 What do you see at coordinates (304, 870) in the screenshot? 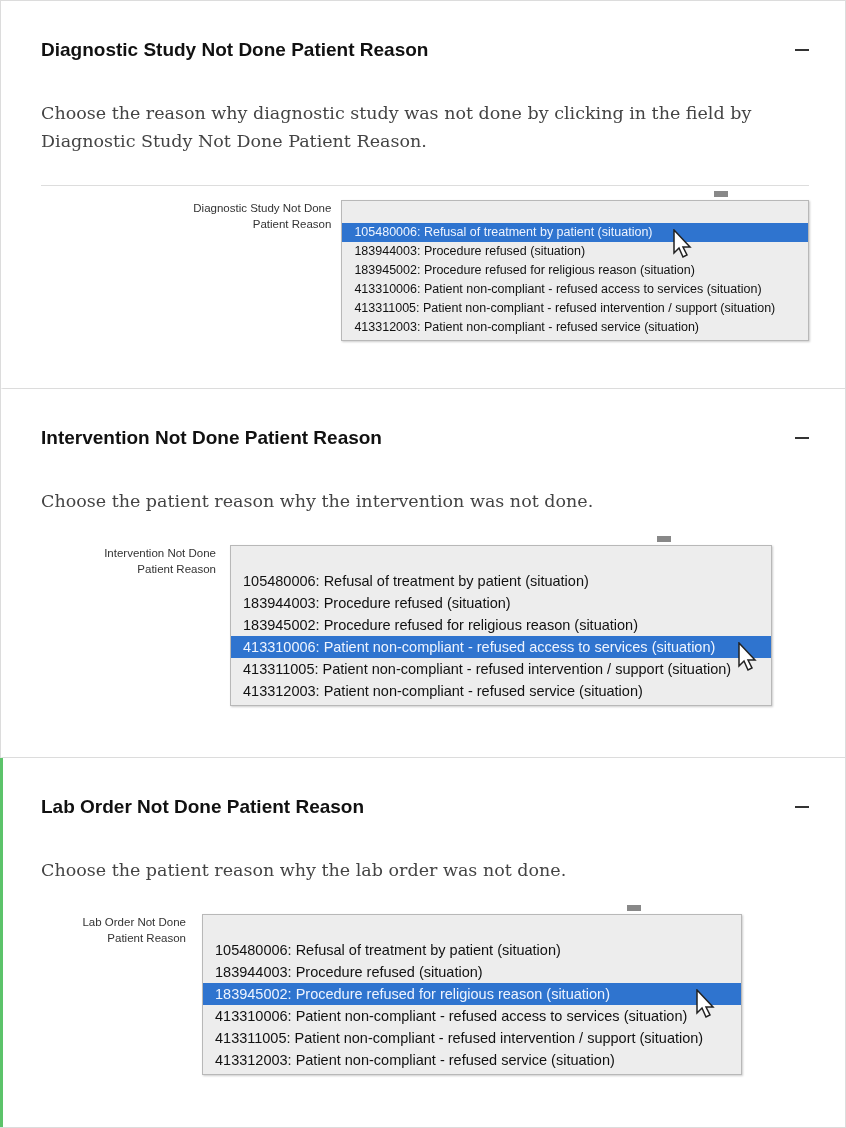
I see `section-description: Choose the patient reason why the lab order was not done.` at bounding box center [304, 870].